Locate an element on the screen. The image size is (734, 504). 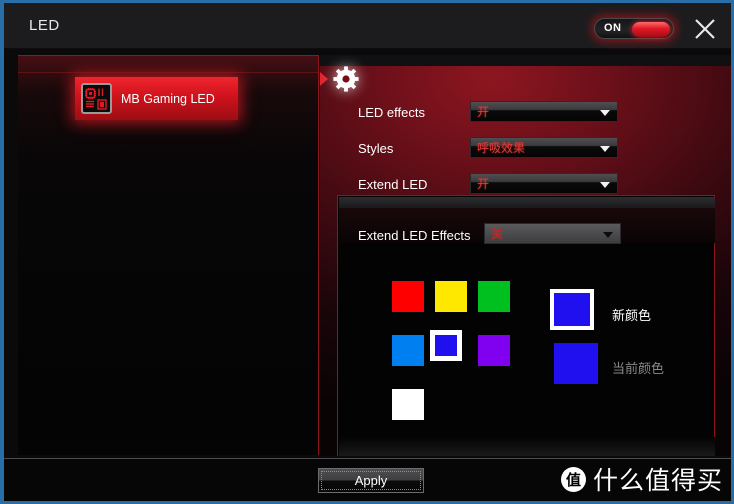
footer-bar: Apply 值 什么值得买 is located at coordinates (367, 479).